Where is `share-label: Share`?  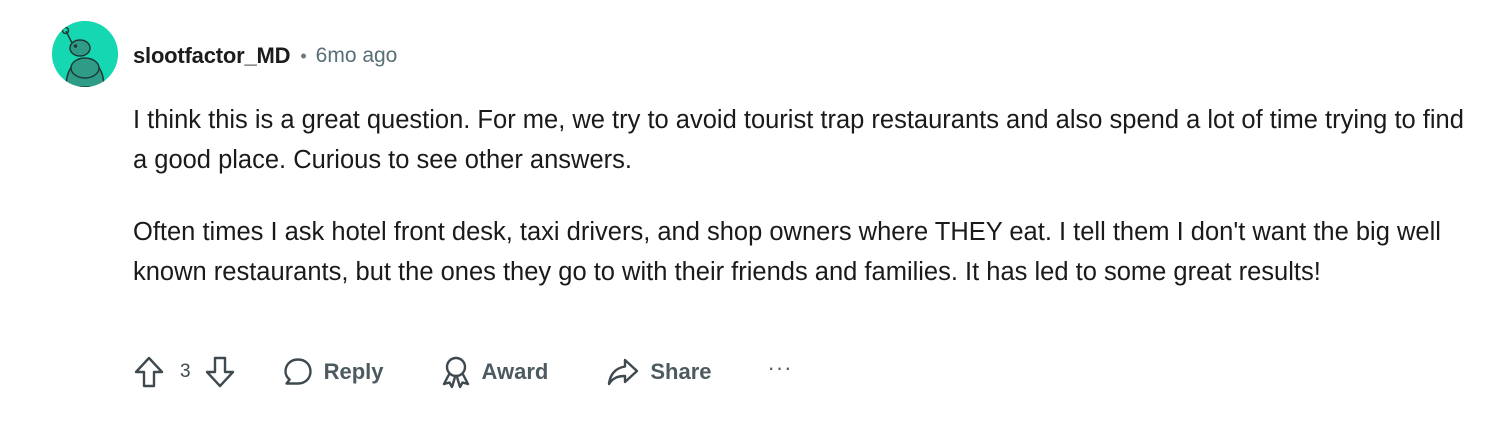 share-label: Share is located at coordinates (681, 371).